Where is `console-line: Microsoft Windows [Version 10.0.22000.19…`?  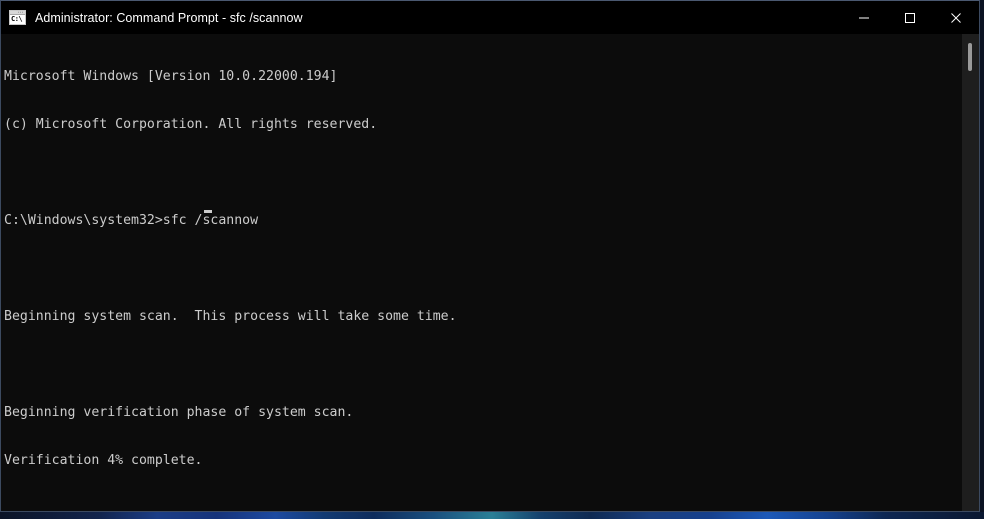
console-line: Microsoft Windows [Version 10.0.22000.19… is located at coordinates (171, 76).